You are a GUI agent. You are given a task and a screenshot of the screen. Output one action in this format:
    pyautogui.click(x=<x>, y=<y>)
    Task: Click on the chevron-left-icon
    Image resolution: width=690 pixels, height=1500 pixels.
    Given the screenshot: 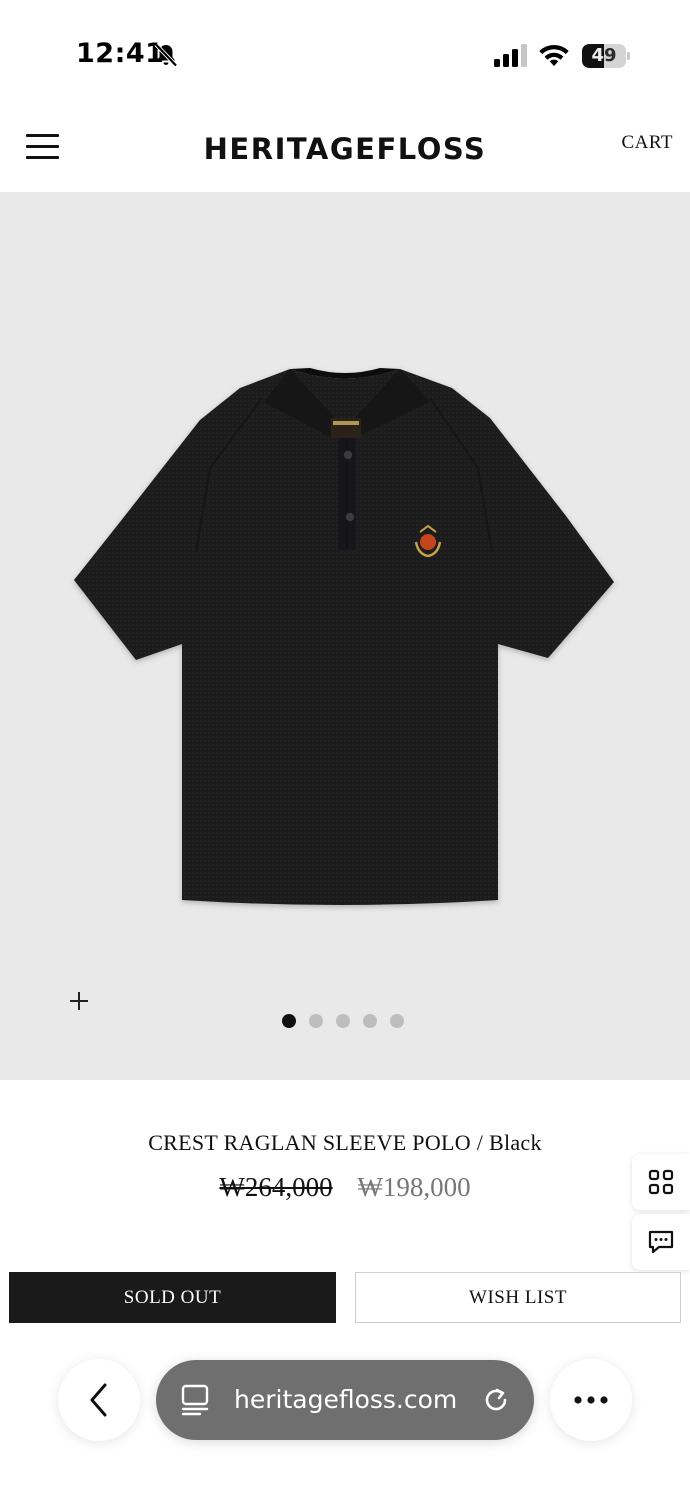 What is the action you would take?
    pyautogui.click(x=98, y=1400)
    